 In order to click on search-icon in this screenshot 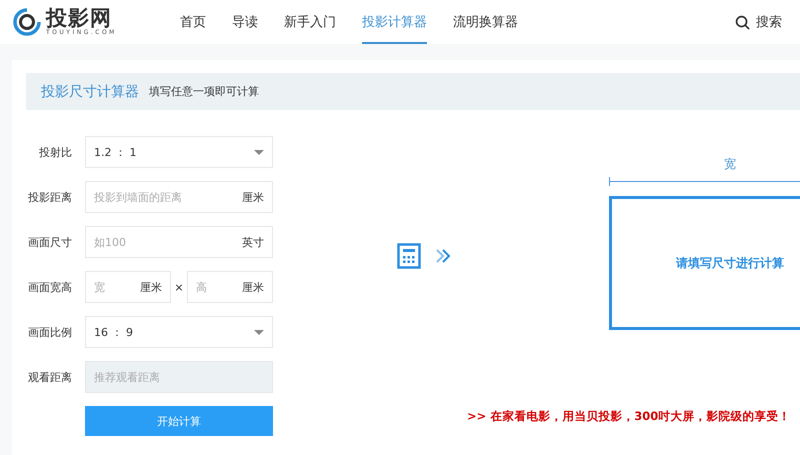, I will do `click(742, 22)`.